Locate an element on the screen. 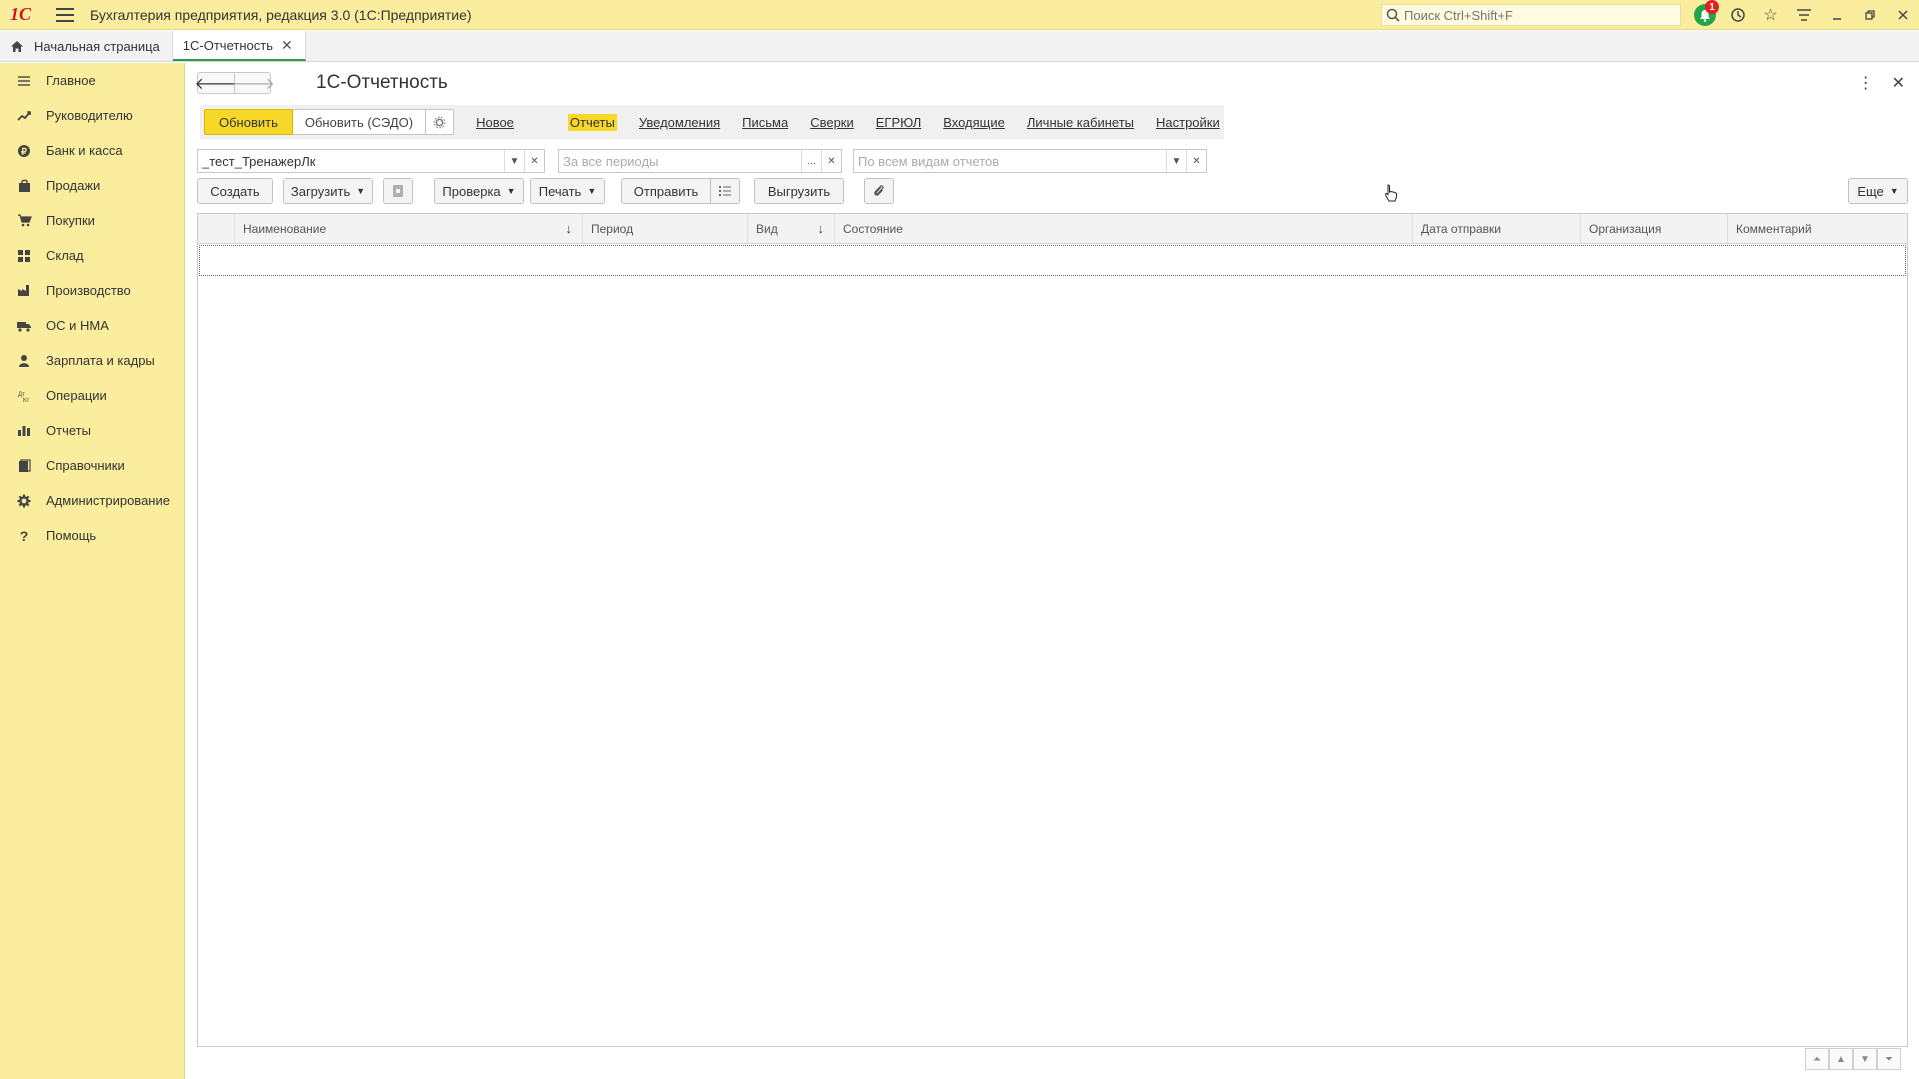 This screenshot has height=1079, width=1919. list-icon is located at coordinates (725, 191).